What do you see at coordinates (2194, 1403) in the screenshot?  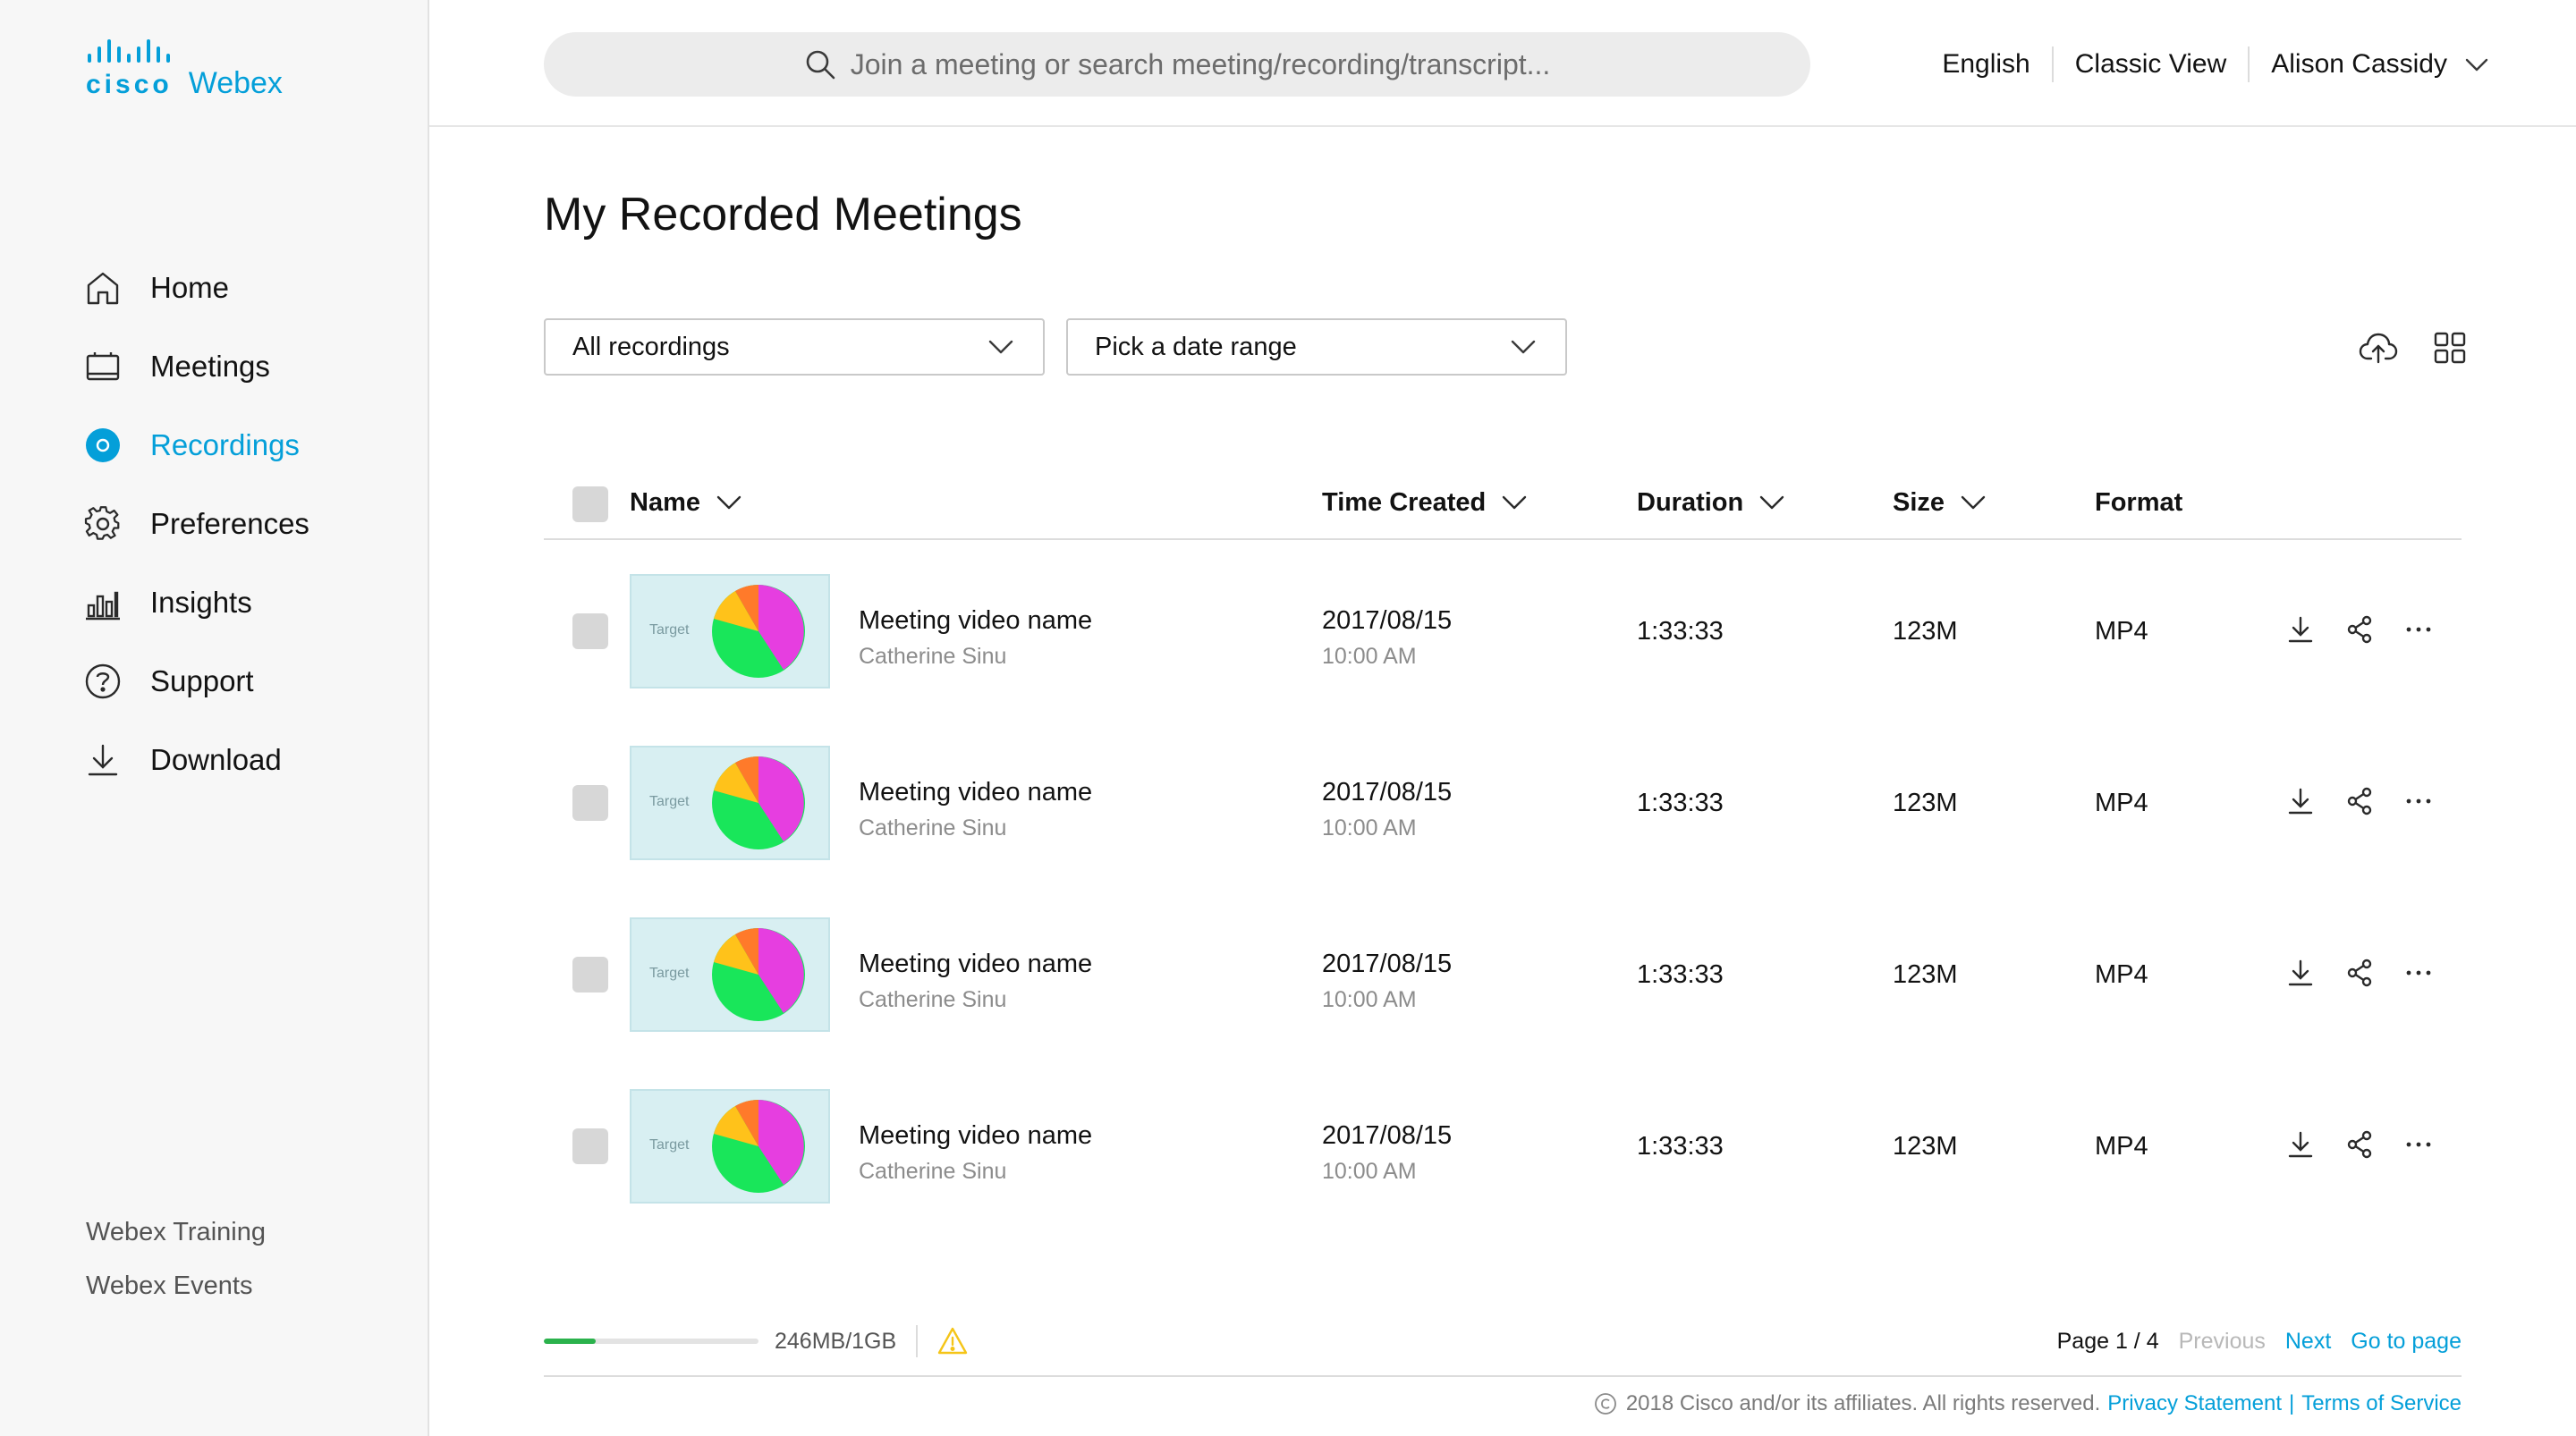 I see `privacy-statement-link: Privacy Statement` at bounding box center [2194, 1403].